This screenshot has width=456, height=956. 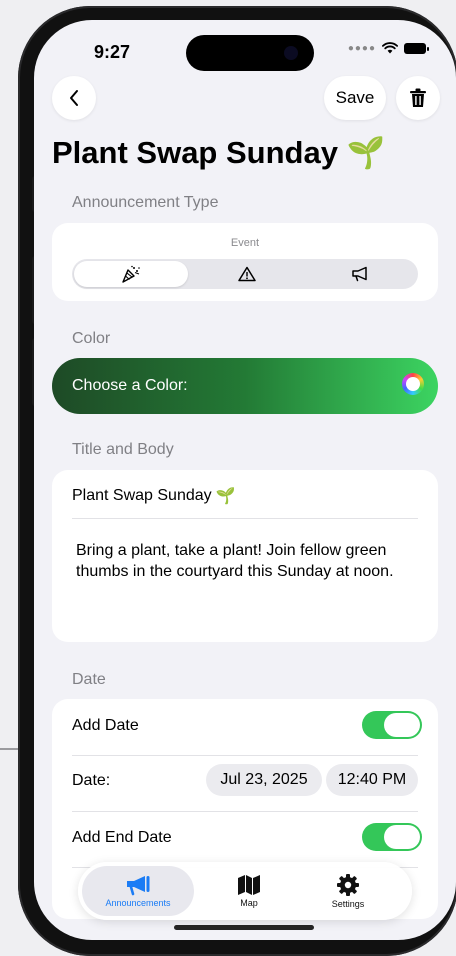 I want to click on date-section-label: Date, so click(x=89, y=679).